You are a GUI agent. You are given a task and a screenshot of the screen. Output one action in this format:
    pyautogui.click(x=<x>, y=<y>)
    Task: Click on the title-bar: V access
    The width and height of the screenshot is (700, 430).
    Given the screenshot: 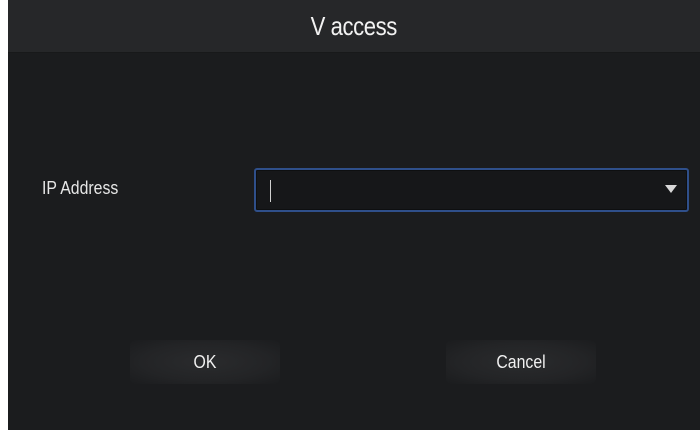 What is the action you would take?
    pyautogui.click(x=354, y=26)
    